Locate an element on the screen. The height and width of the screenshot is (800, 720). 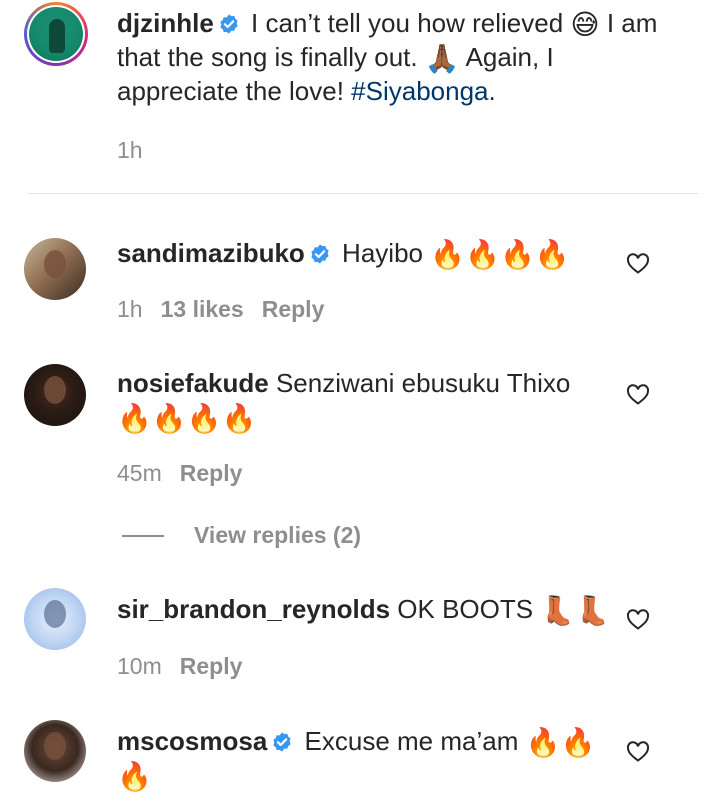
view-replies-button: View replies (2) is located at coordinates (241, 535).